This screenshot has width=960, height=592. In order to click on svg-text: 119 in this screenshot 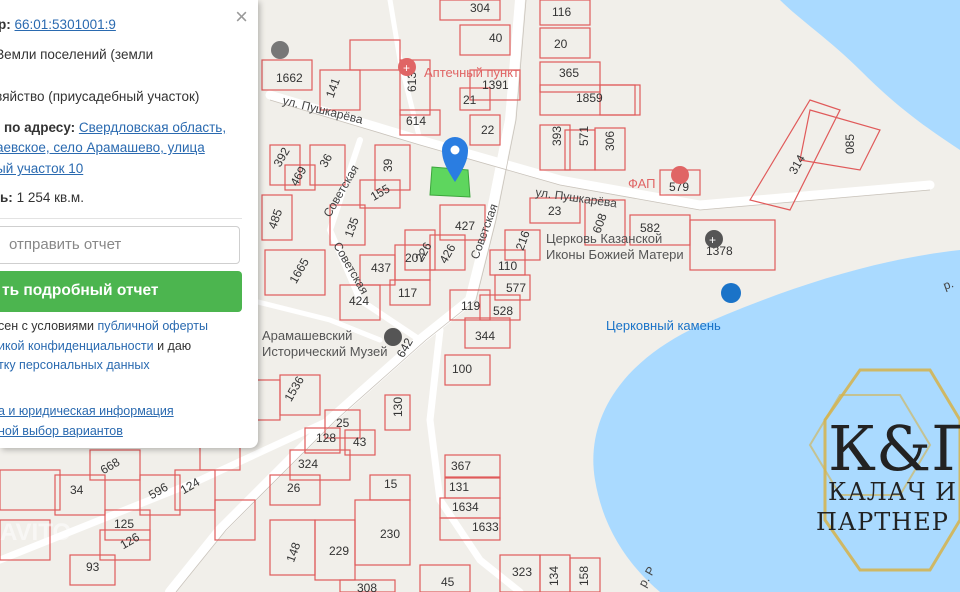, I will do `click(470, 306)`.